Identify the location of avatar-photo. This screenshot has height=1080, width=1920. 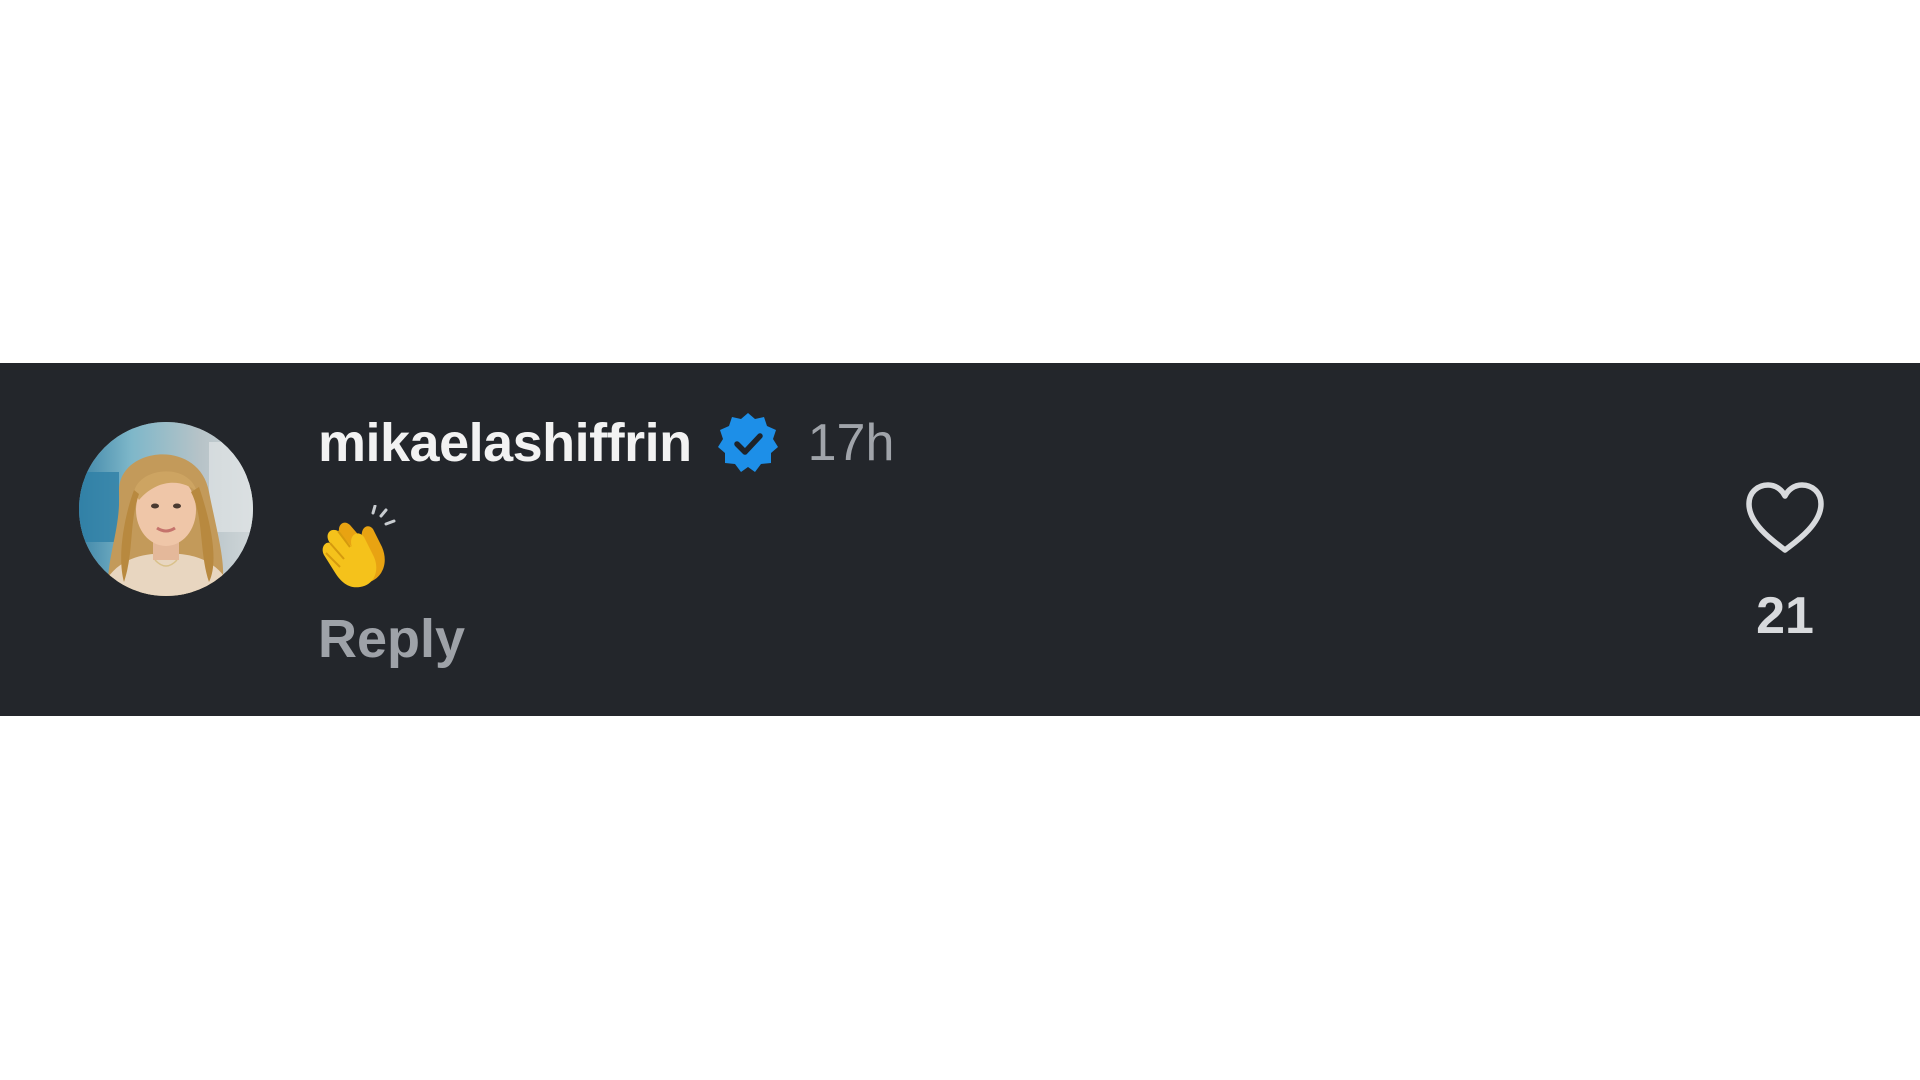
(166, 509).